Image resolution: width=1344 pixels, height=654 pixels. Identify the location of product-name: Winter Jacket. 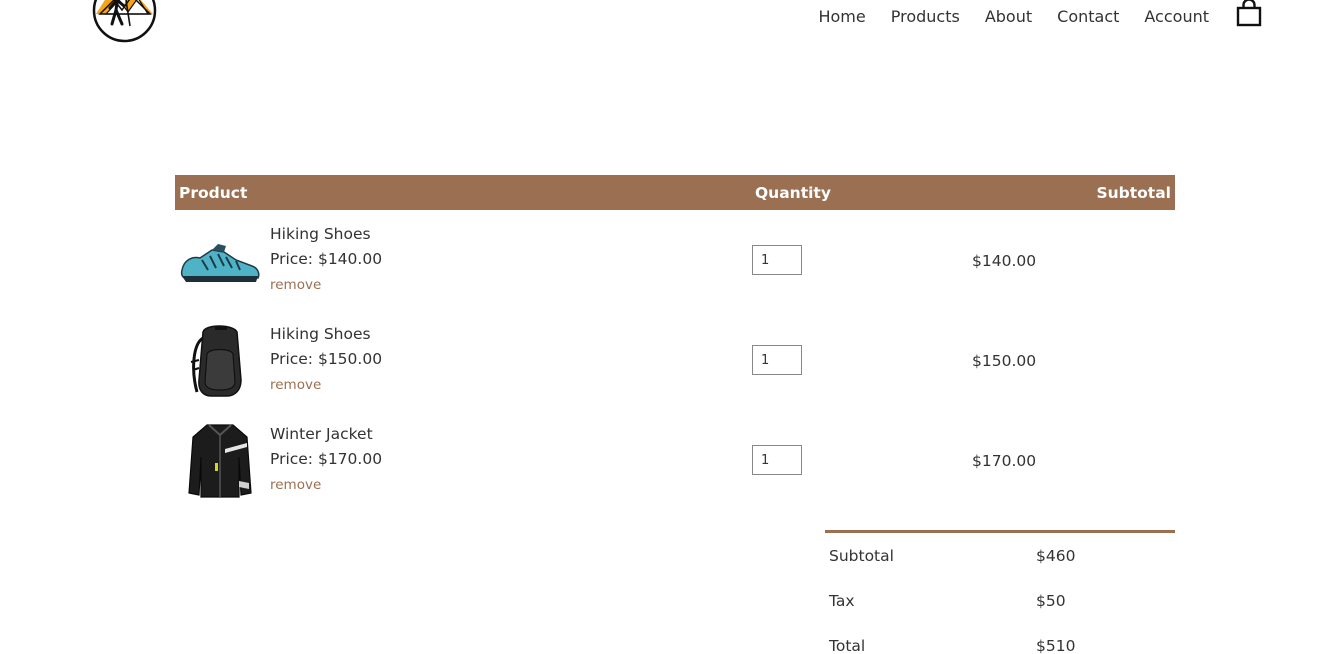
(321, 434).